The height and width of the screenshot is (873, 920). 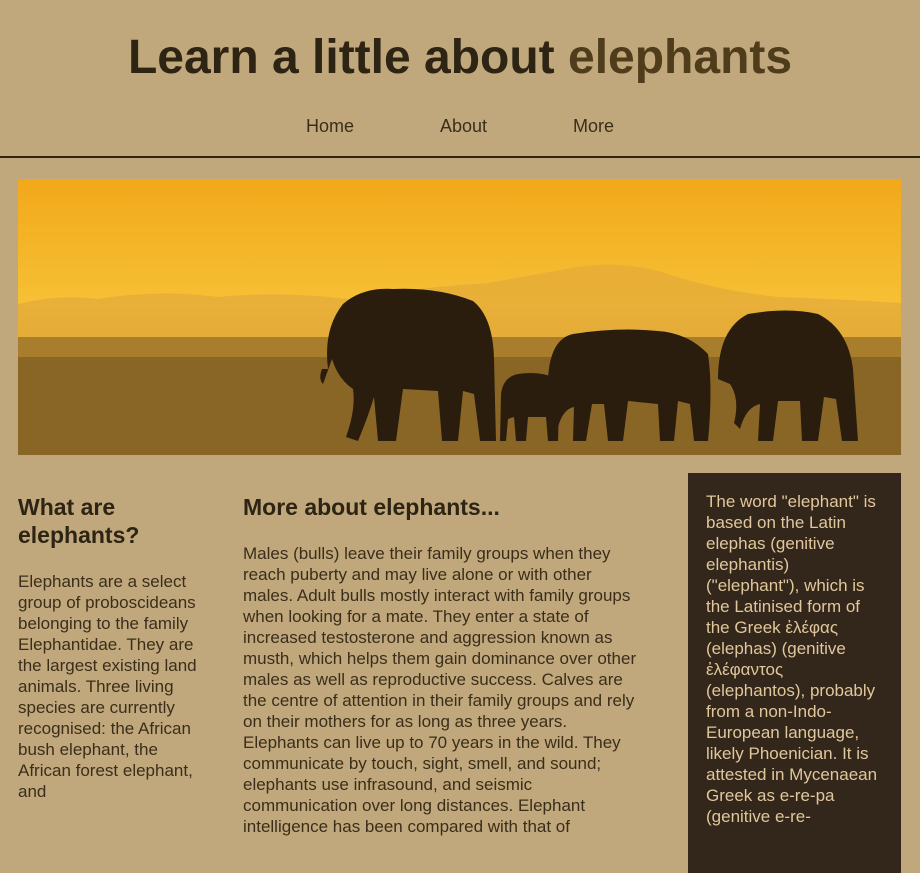 What do you see at coordinates (79, 521) in the screenshot?
I see `section-heading: What are elephants?` at bounding box center [79, 521].